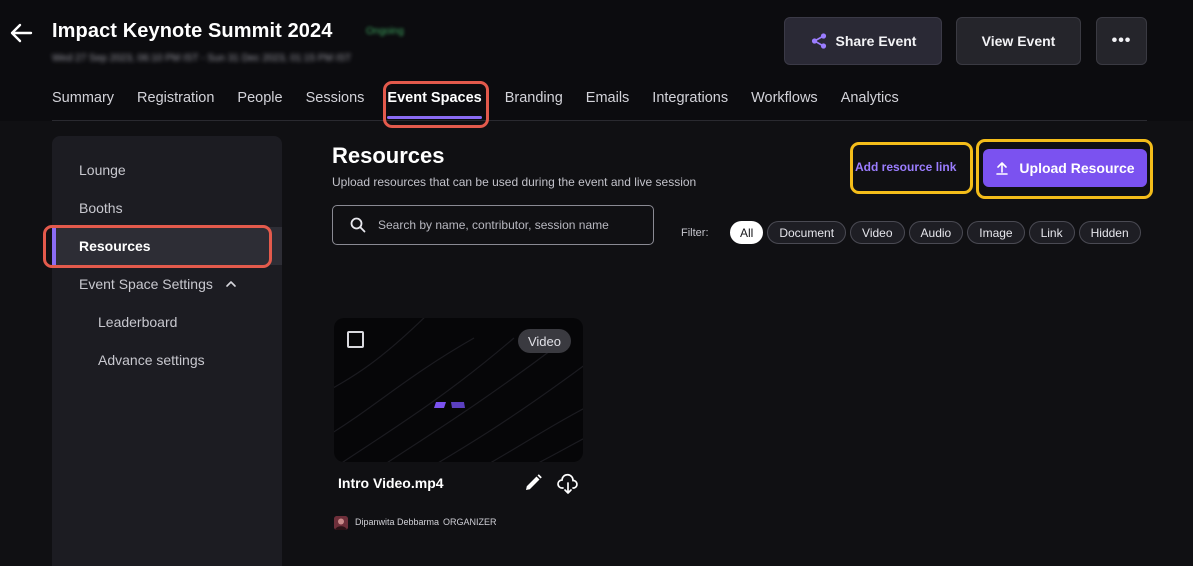 The width and height of the screenshot is (1193, 566). I want to click on event-title: Impact Keynote Summit 2024, so click(192, 31).